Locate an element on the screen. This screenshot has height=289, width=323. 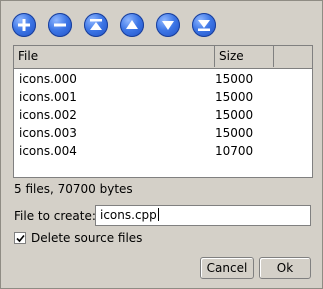
summary-text: 5 files, 70700 bytes is located at coordinates (73, 189).